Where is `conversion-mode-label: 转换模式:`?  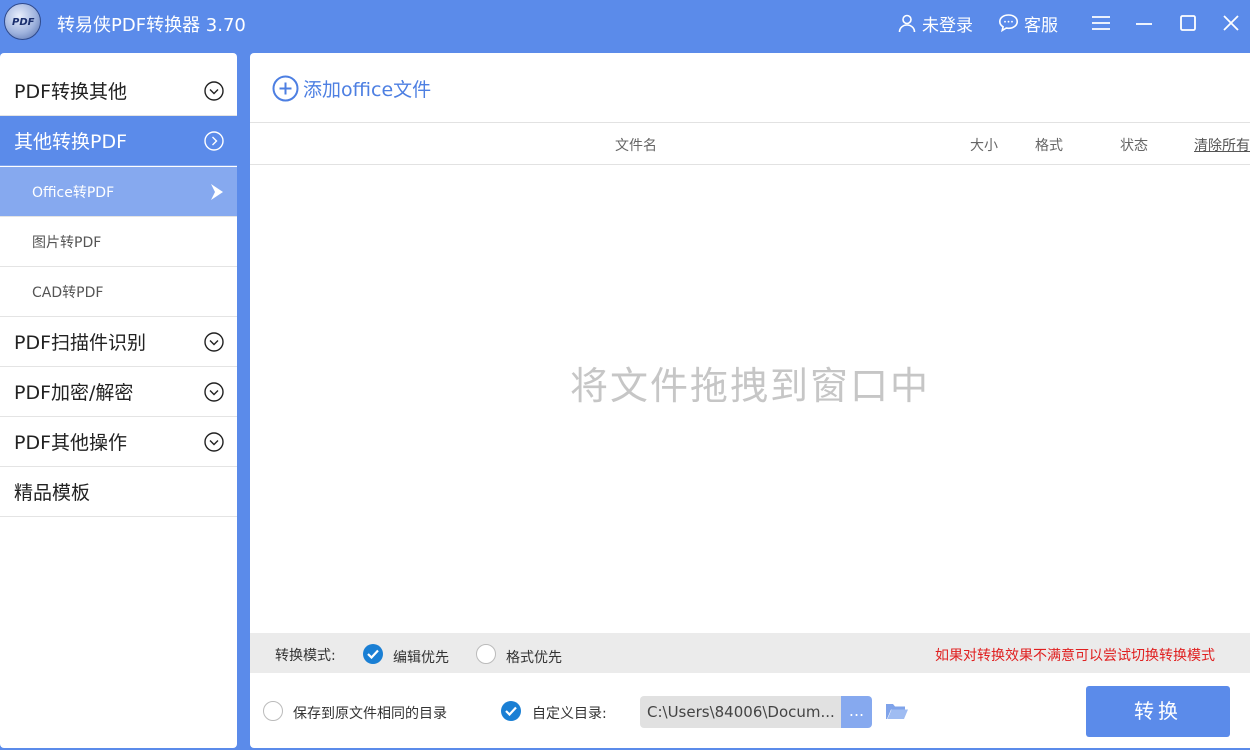
conversion-mode-label: 转换模式: is located at coordinates (305, 656).